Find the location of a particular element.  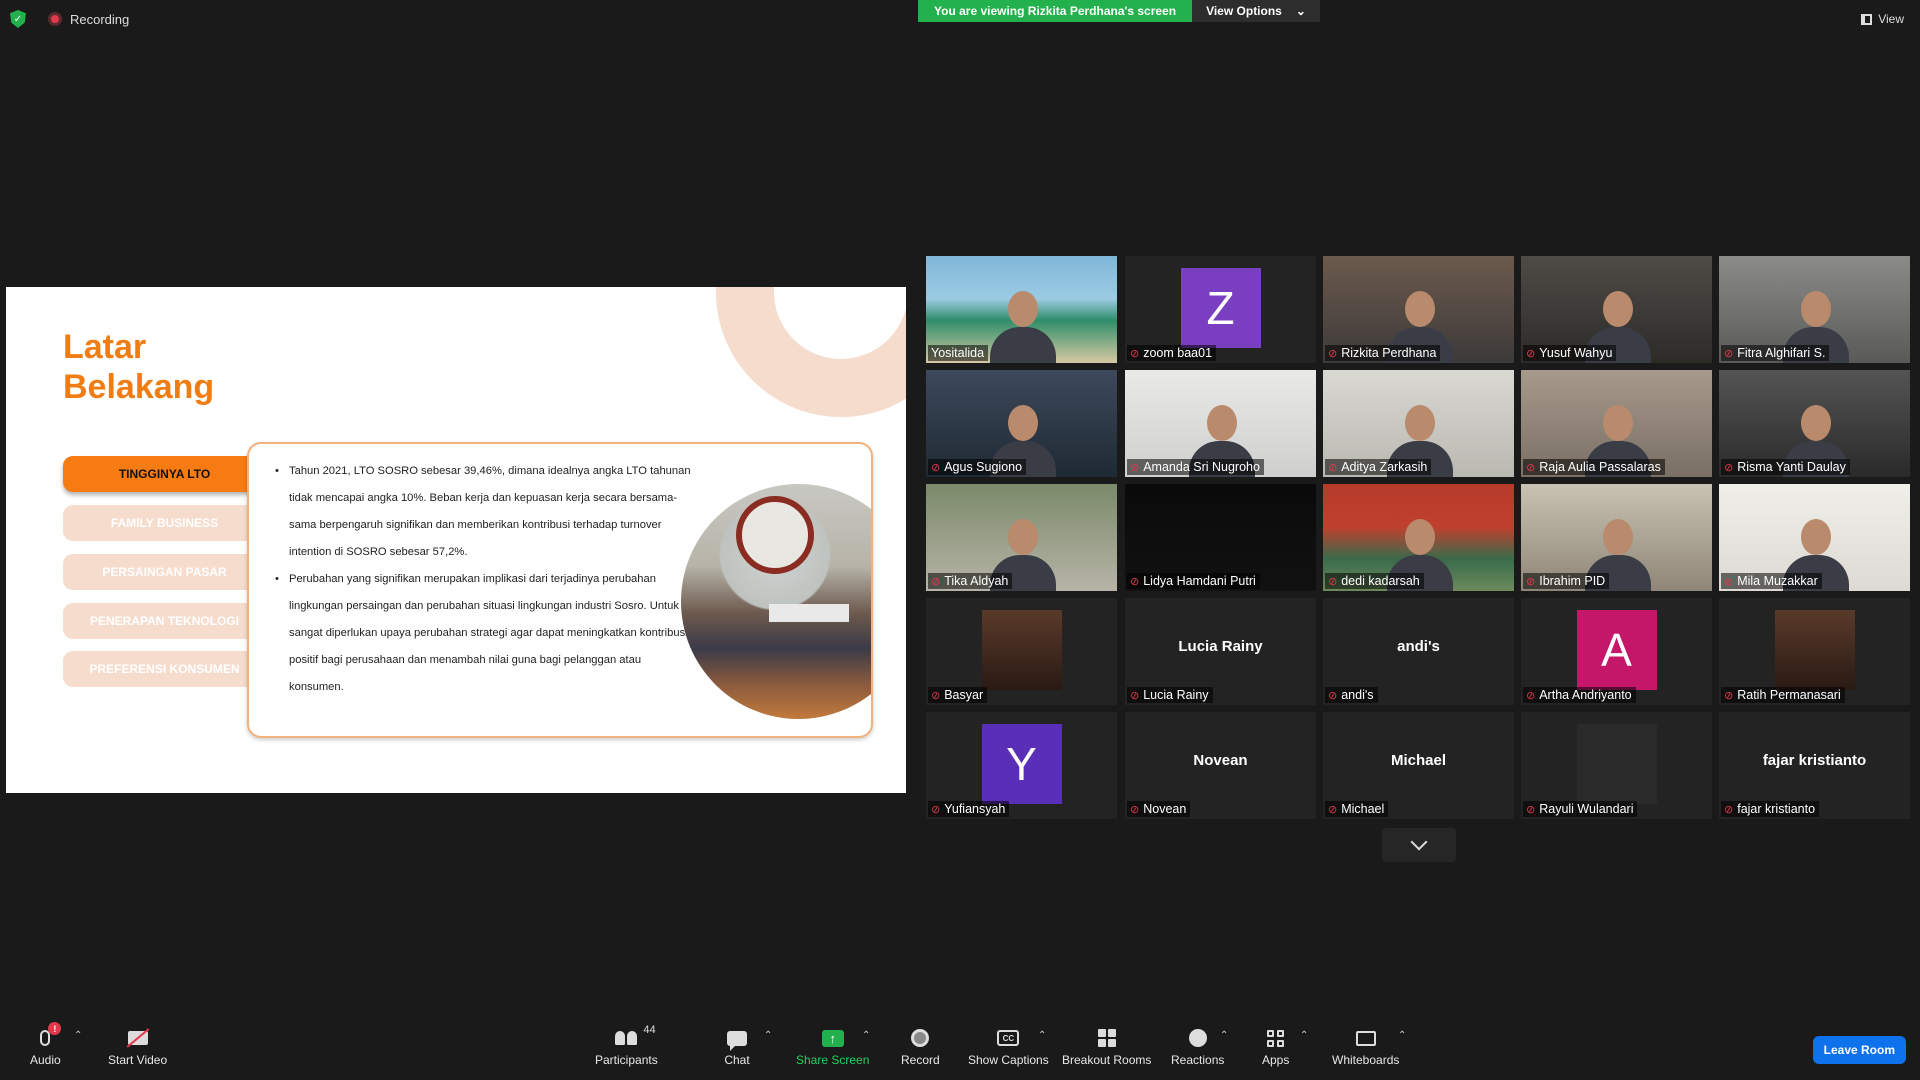

participant-tile: ⊘ Rayuli Wulandari is located at coordinates (1616, 765).